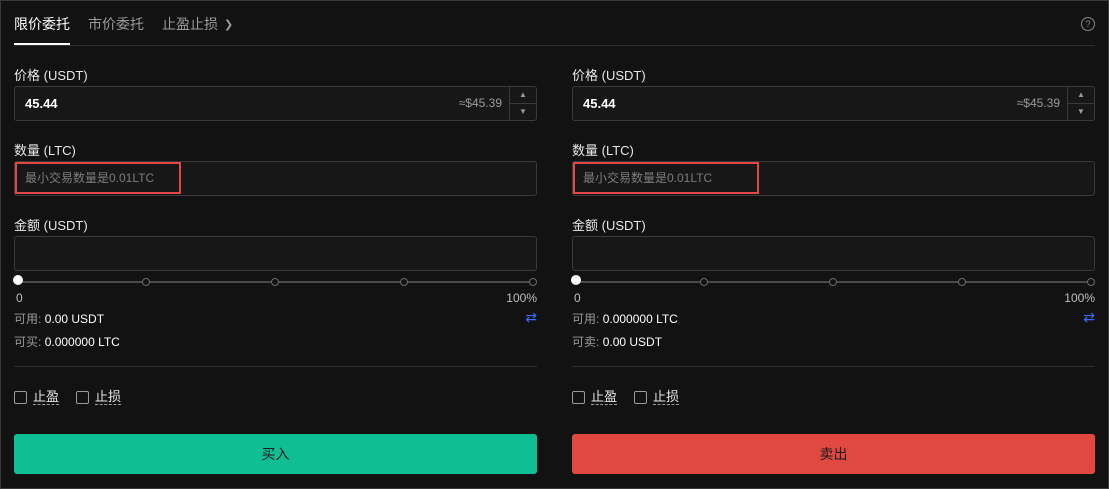  I want to click on available-balance: 可用: 0.000000 LTC, so click(625, 318).